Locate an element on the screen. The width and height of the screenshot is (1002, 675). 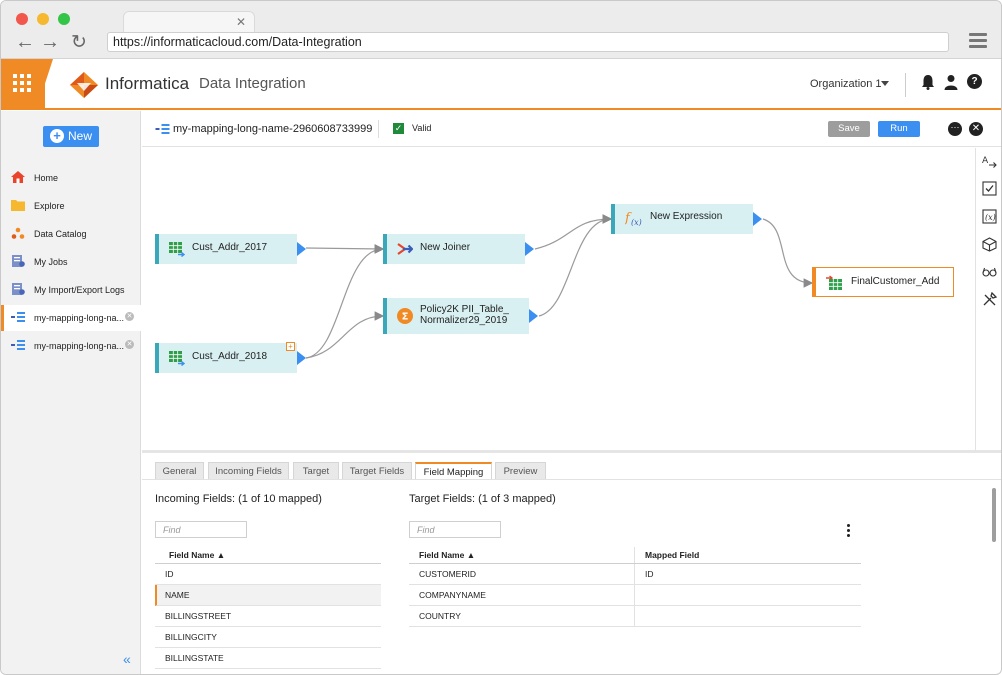
mapped-field-header: Mapped Field is located at coordinates (672, 555).